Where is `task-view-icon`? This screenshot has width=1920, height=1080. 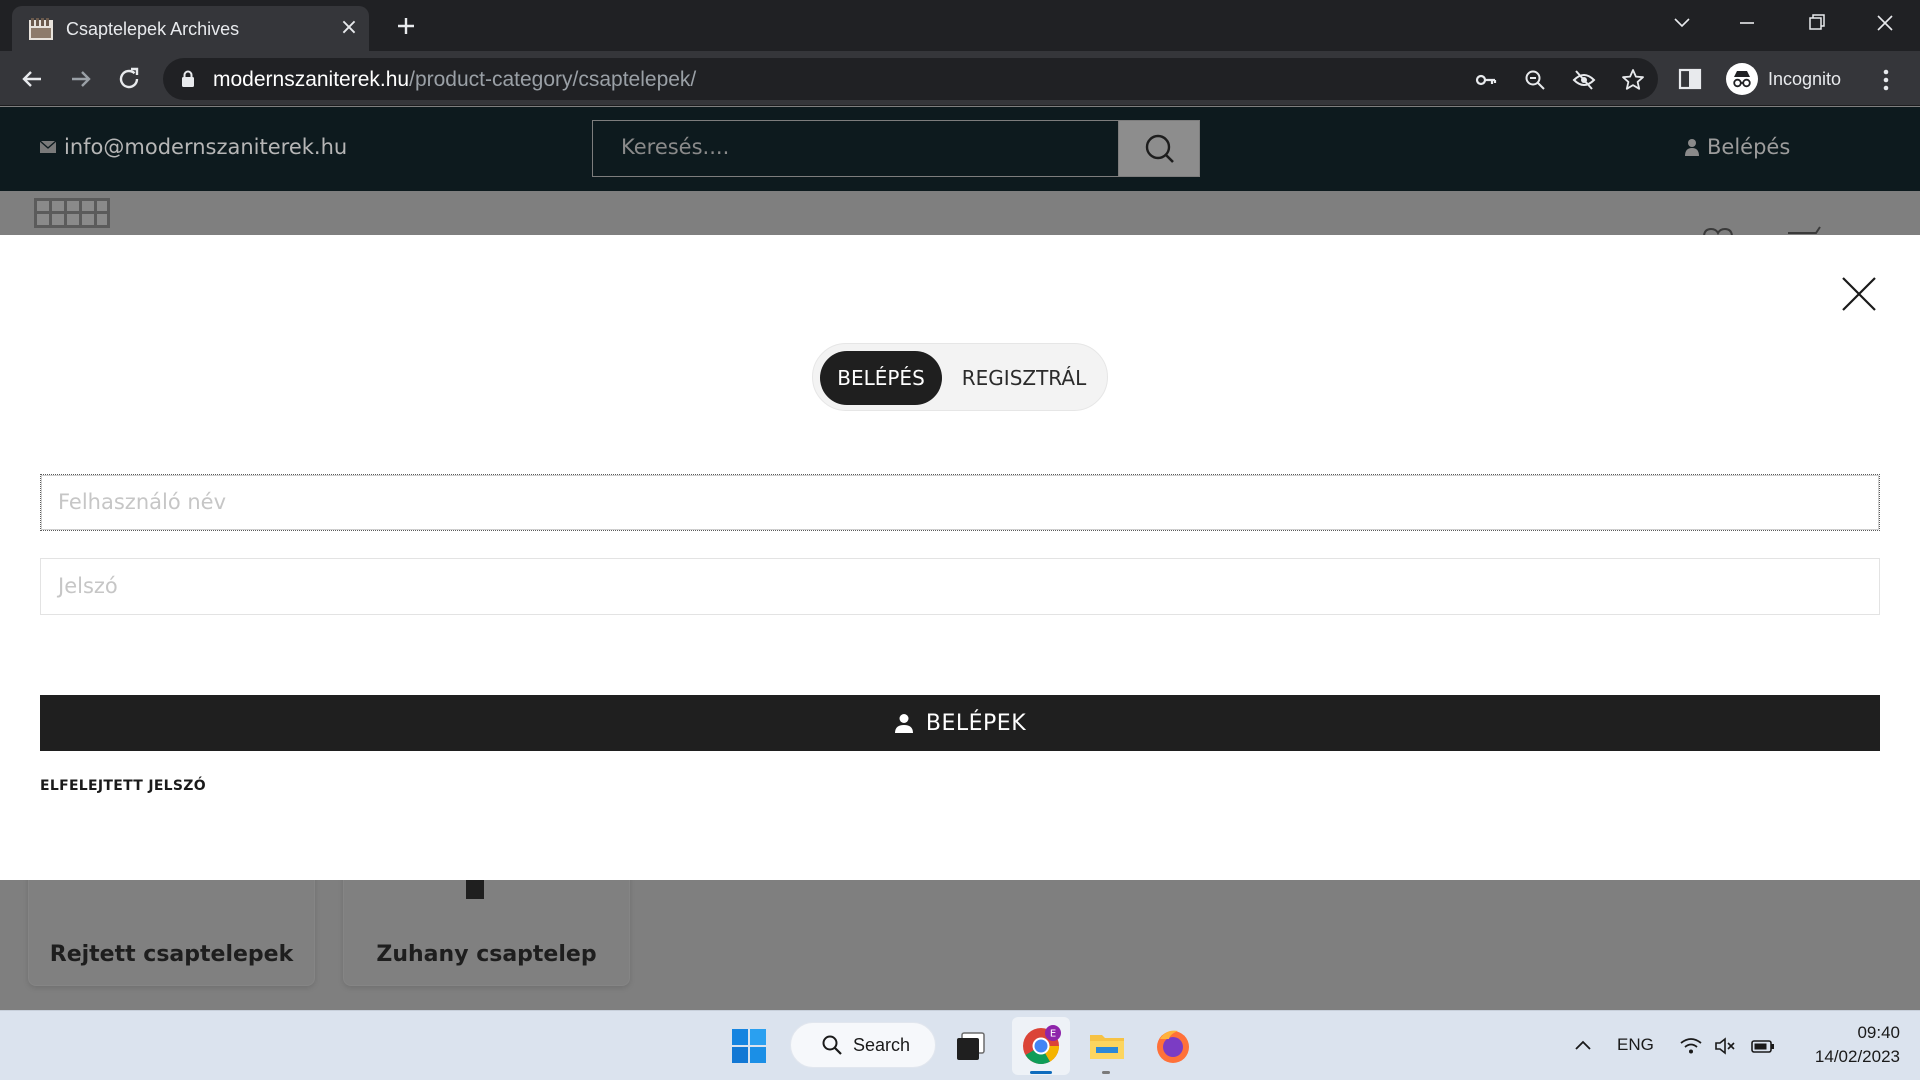 task-view-icon is located at coordinates (971, 1046).